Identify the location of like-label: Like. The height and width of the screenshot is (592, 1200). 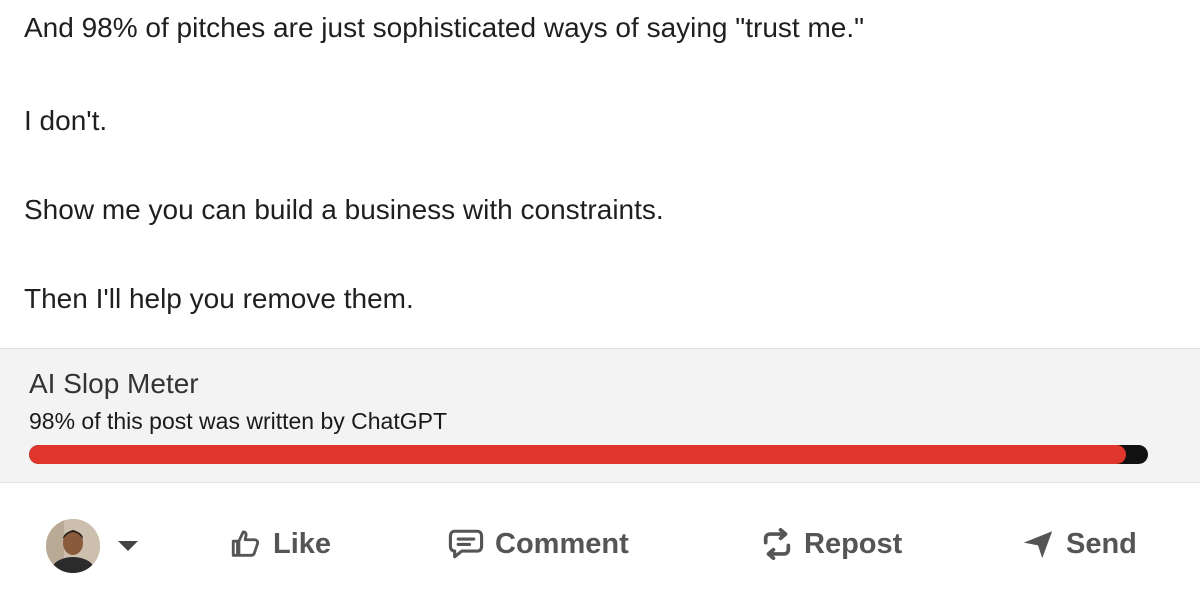
(302, 543).